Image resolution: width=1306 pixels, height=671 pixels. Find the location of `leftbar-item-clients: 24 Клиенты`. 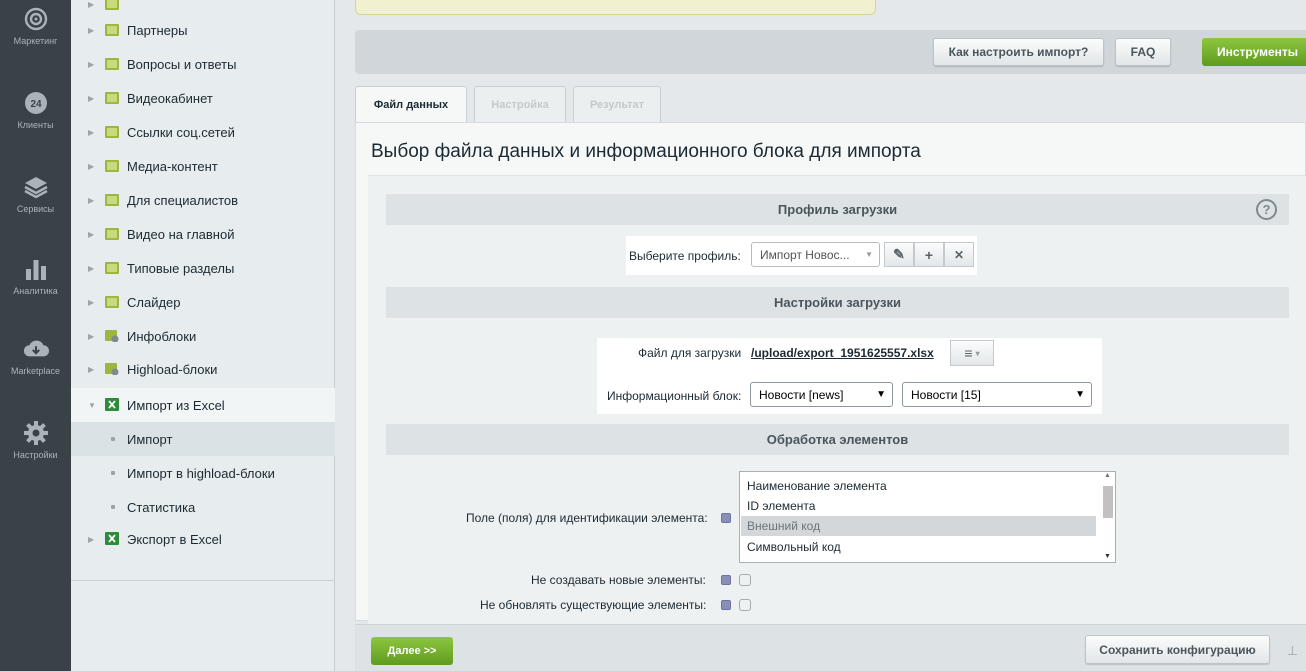

leftbar-item-clients: 24 Клиенты is located at coordinates (35, 110).